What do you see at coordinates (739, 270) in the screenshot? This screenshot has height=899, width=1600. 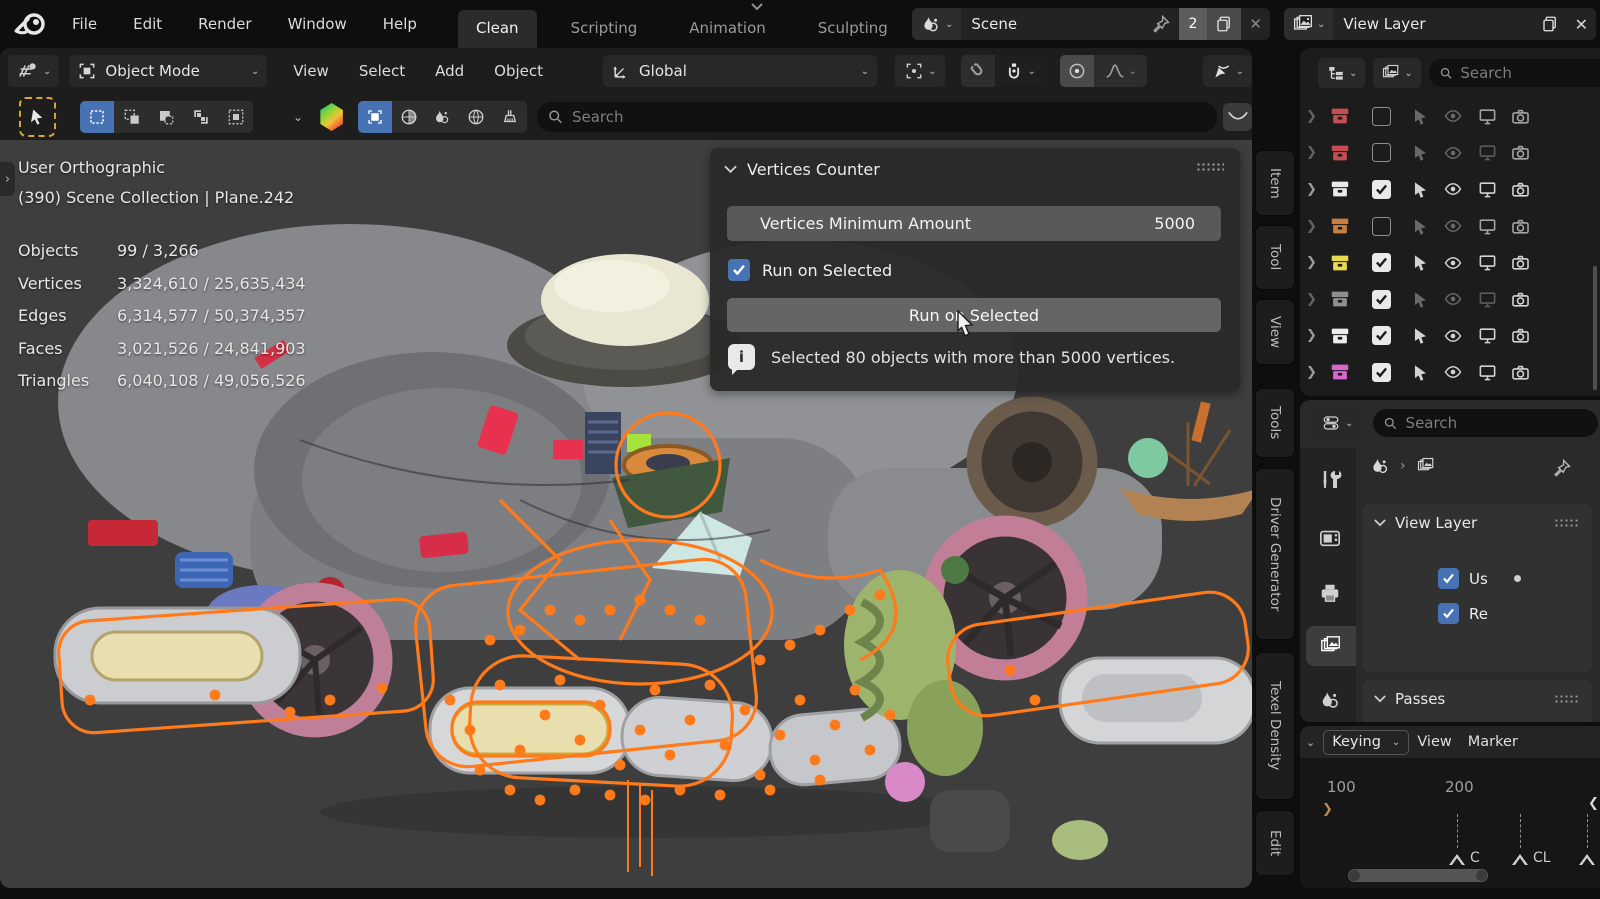 I see `run-on-selected-checkbox` at bounding box center [739, 270].